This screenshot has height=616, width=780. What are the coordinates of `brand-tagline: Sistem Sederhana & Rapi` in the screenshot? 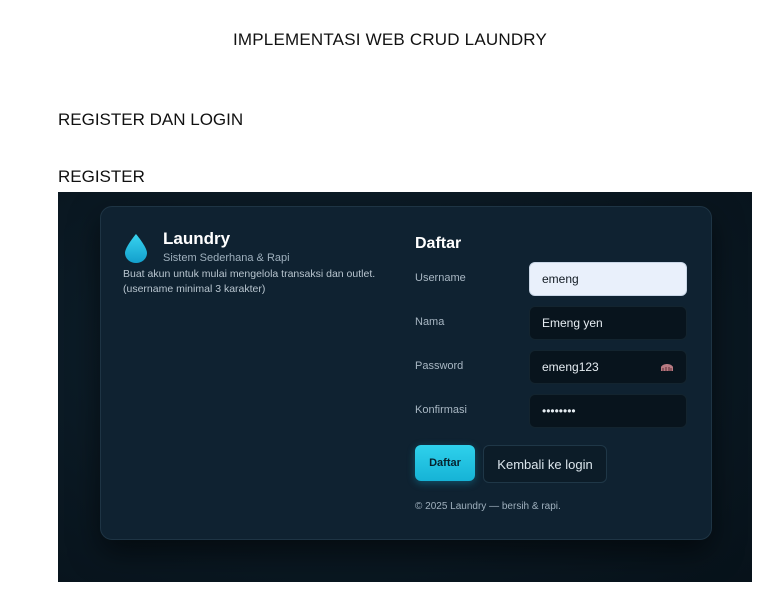 It's located at (226, 258).